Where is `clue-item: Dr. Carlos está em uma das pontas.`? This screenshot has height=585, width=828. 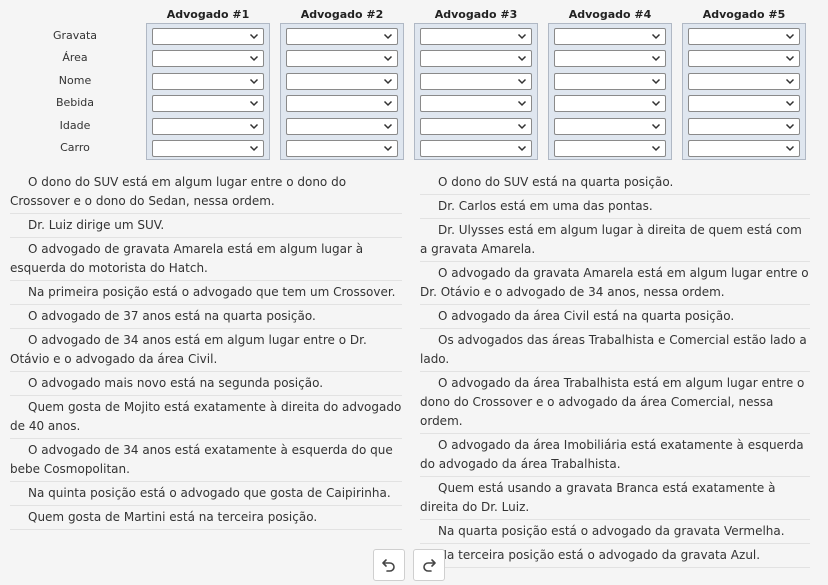
clue-item: Dr. Carlos está em uma das pontas. is located at coordinates (615, 207).